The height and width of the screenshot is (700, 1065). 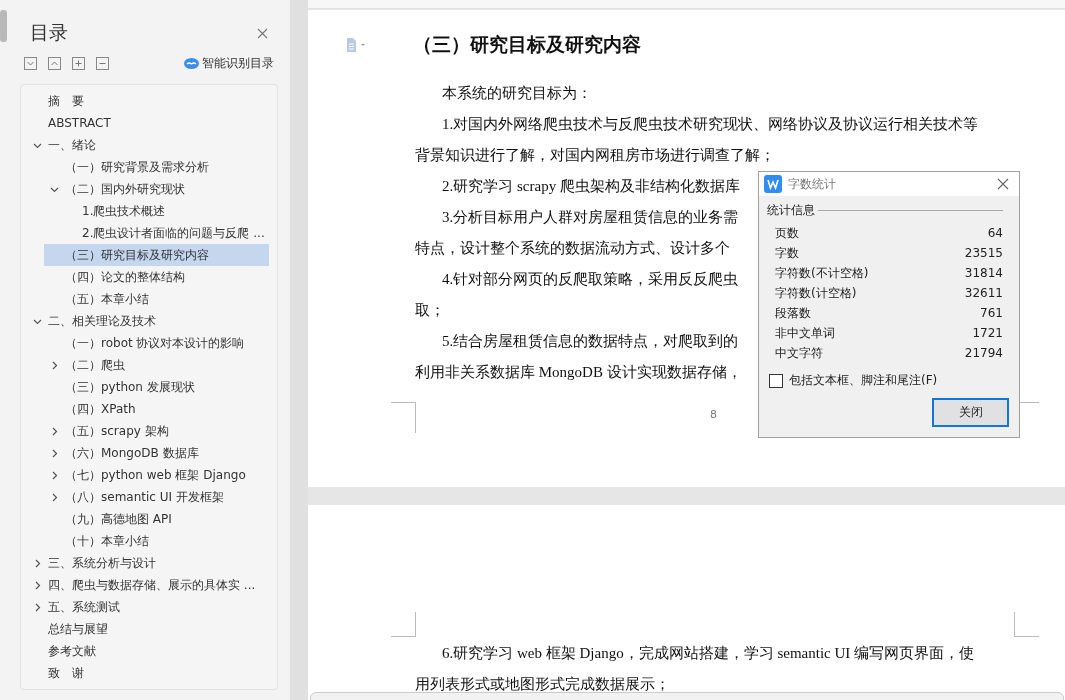 What do you see at coordinates (516, 93) in the screenshot?
I see `paragraph-line: 本系统的研究目标为：` at bounding box center [516, 93].